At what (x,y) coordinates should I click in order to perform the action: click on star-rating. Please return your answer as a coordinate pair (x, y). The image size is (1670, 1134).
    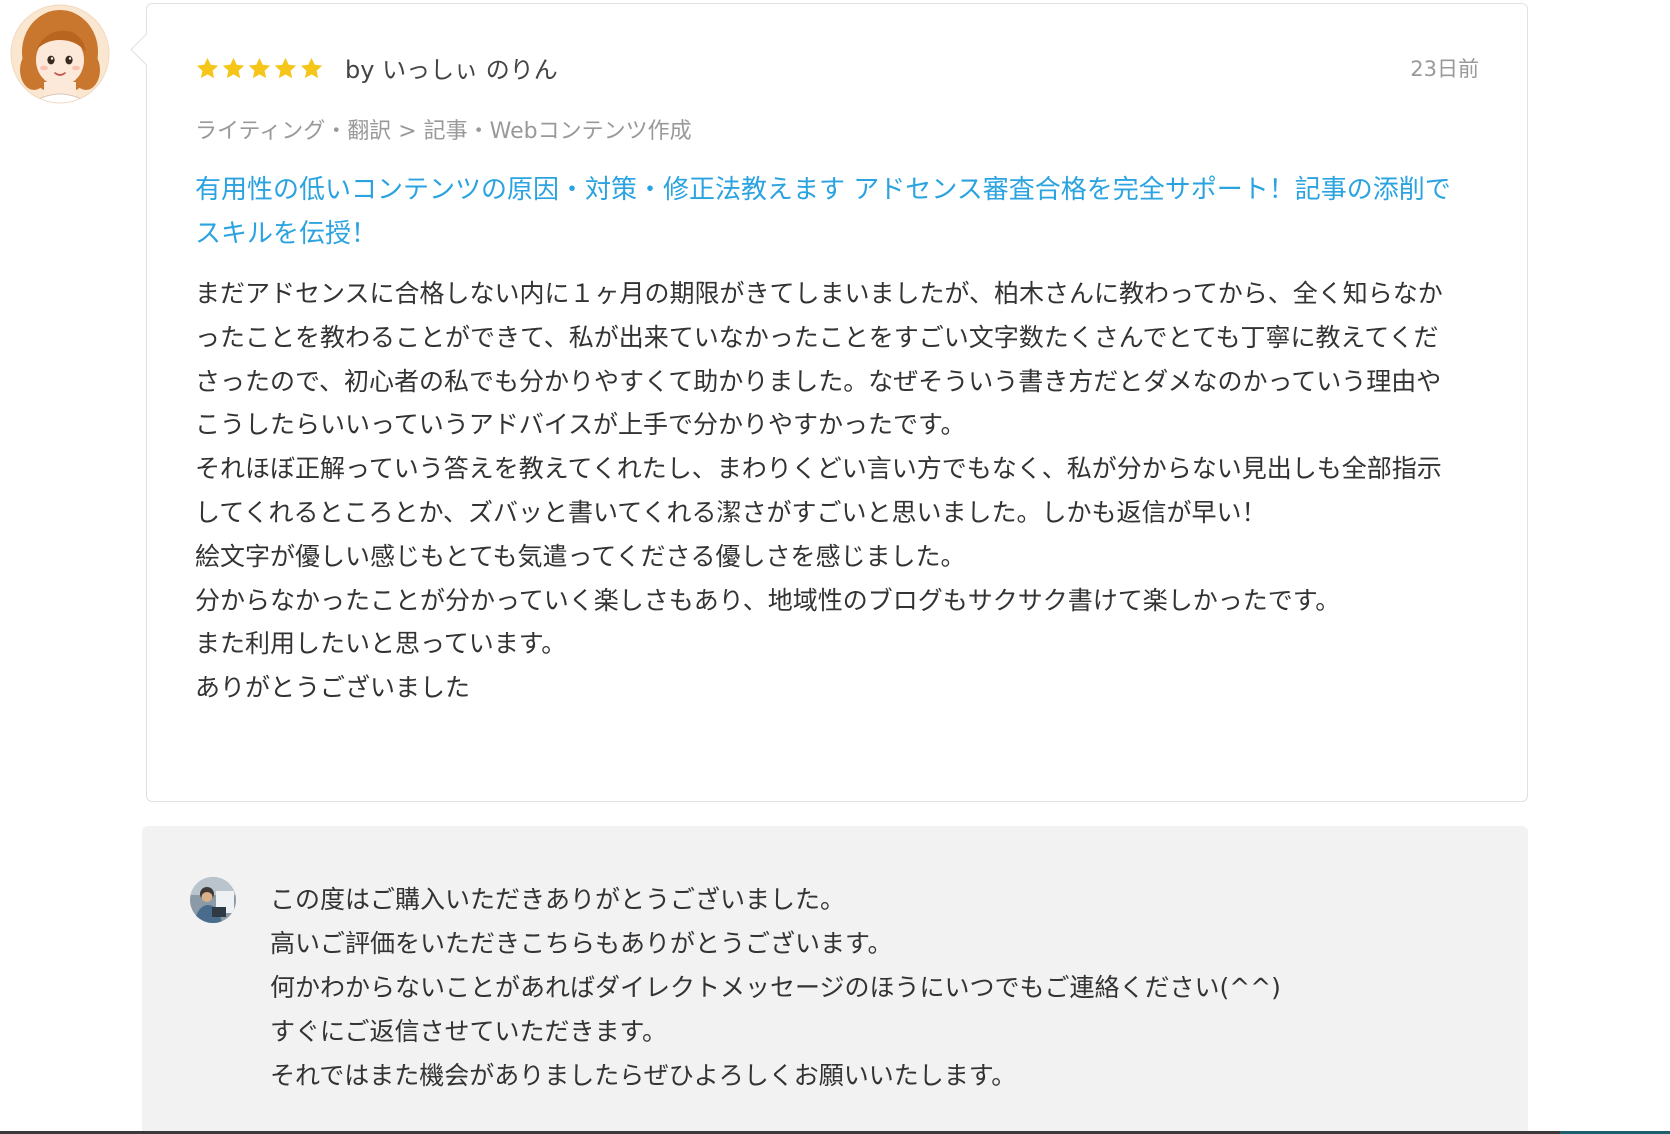
    Looking at the image, I should click on (259, 68).